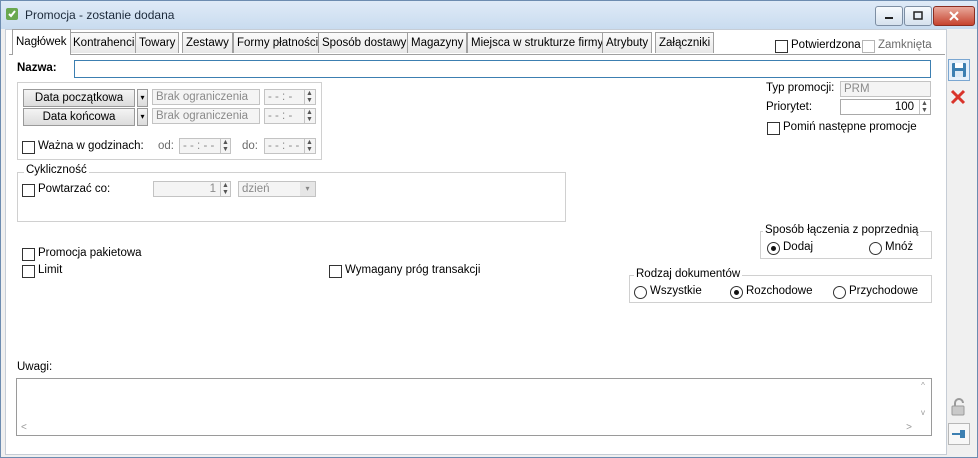 This screenshot has width=978, height=458. I want to click on tab-miejsca-w-strukturze: Miejsca w strukturze firmy, so click(537, 42).